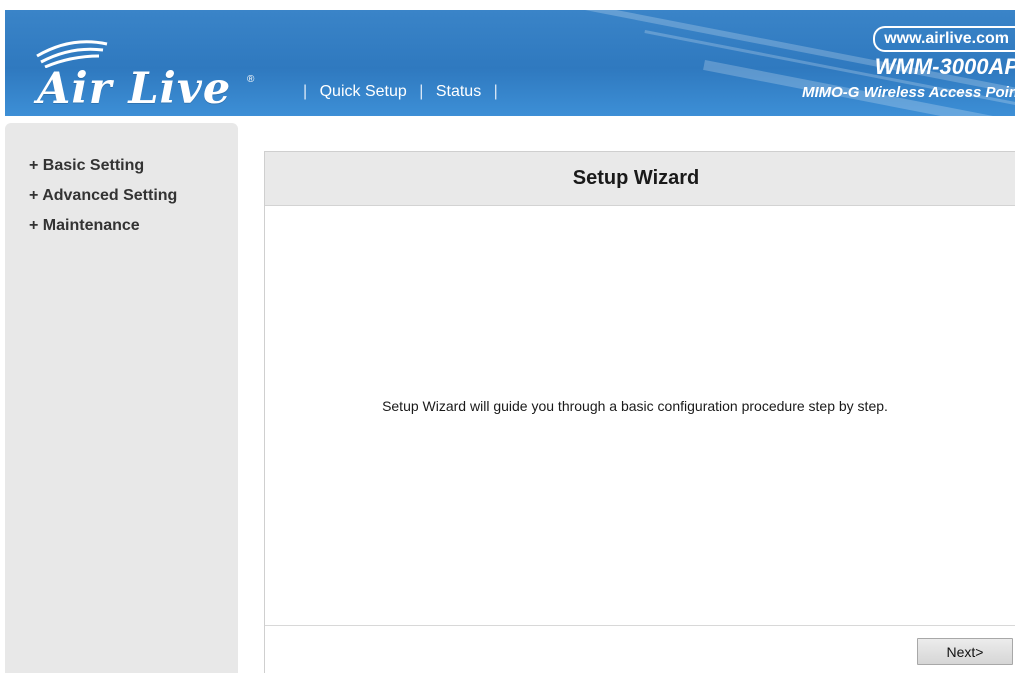  What do you see at coordinates (965, 651) in the screenshot?
I see `next-button: Next>` at bounding box center [965, 651].